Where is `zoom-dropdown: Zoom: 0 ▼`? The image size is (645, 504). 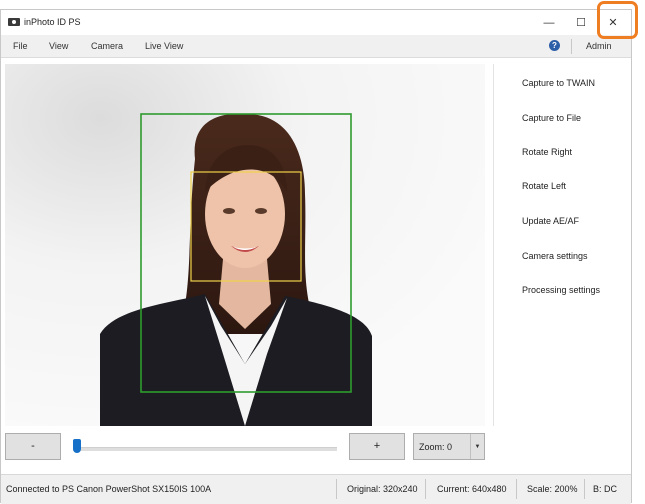 zoom-dropdown: Zoom: 0 ▼ is located at coordinates (449, 446).